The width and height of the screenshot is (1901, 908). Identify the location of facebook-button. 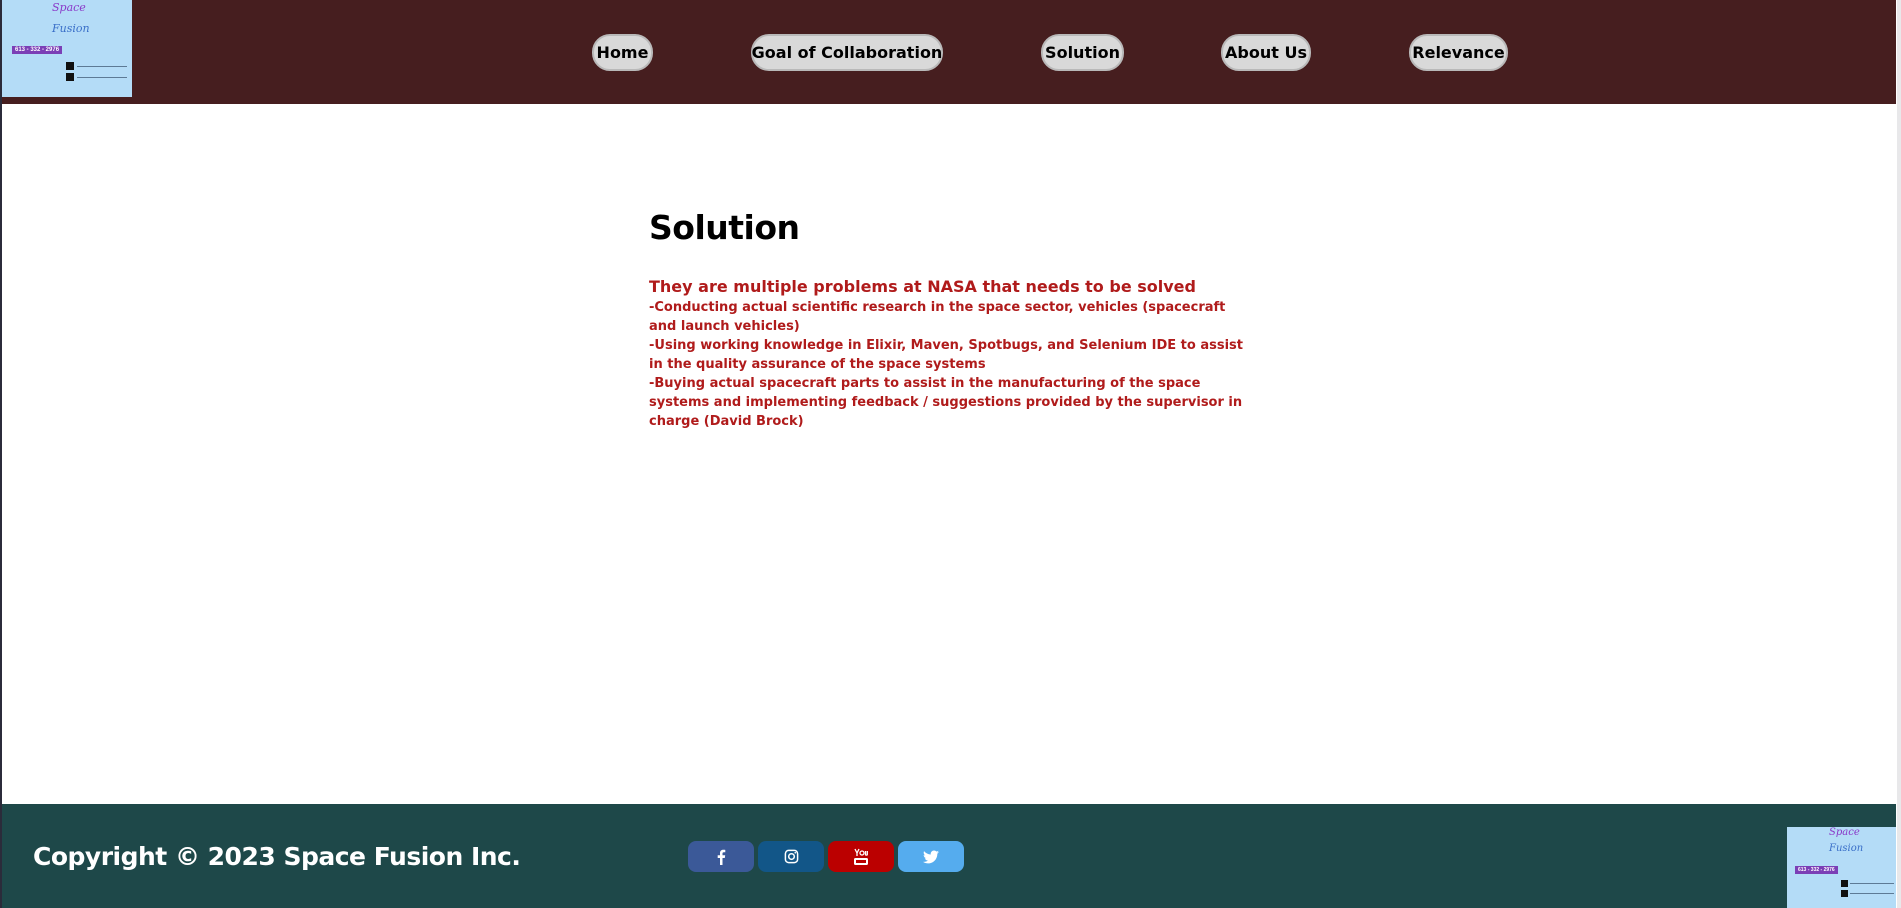
(721, 856).